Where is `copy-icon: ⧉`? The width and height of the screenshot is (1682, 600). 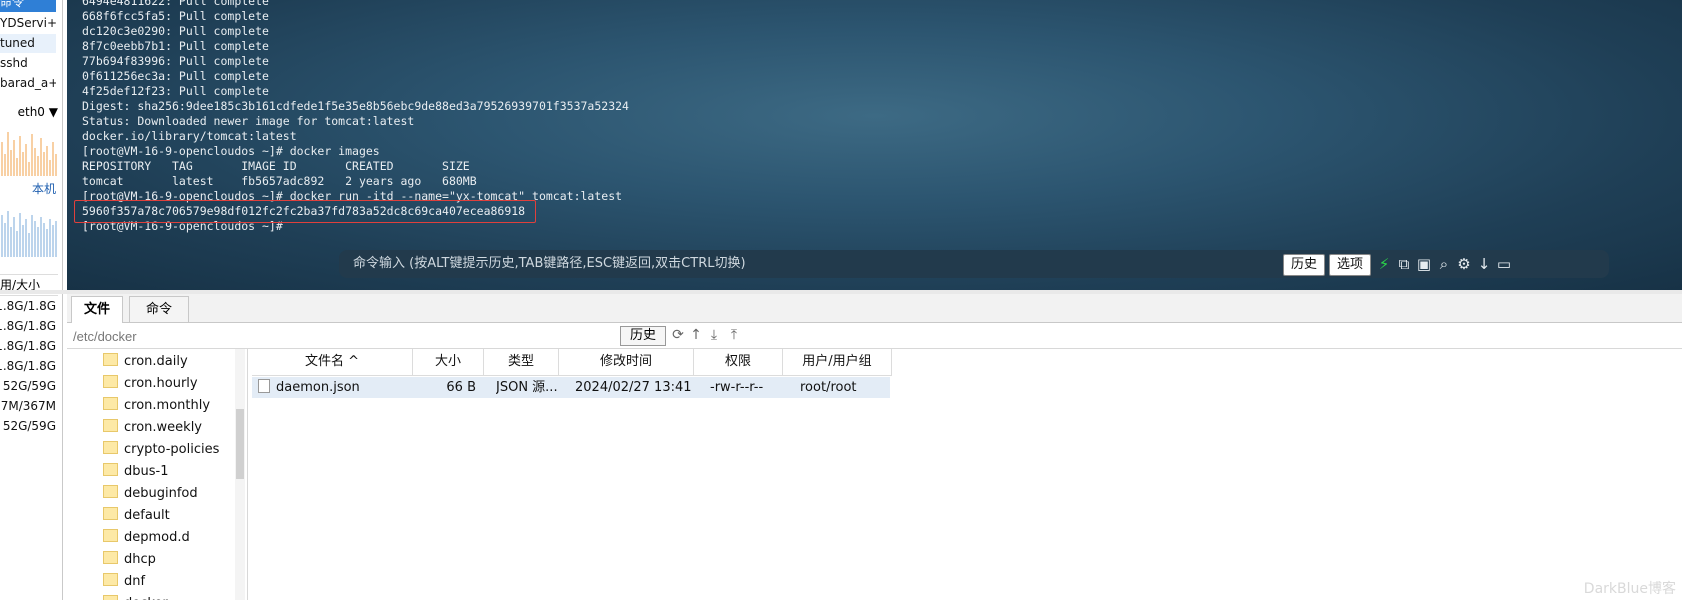 copy-icon: ⧉ is located at coordinates (1404, 264).